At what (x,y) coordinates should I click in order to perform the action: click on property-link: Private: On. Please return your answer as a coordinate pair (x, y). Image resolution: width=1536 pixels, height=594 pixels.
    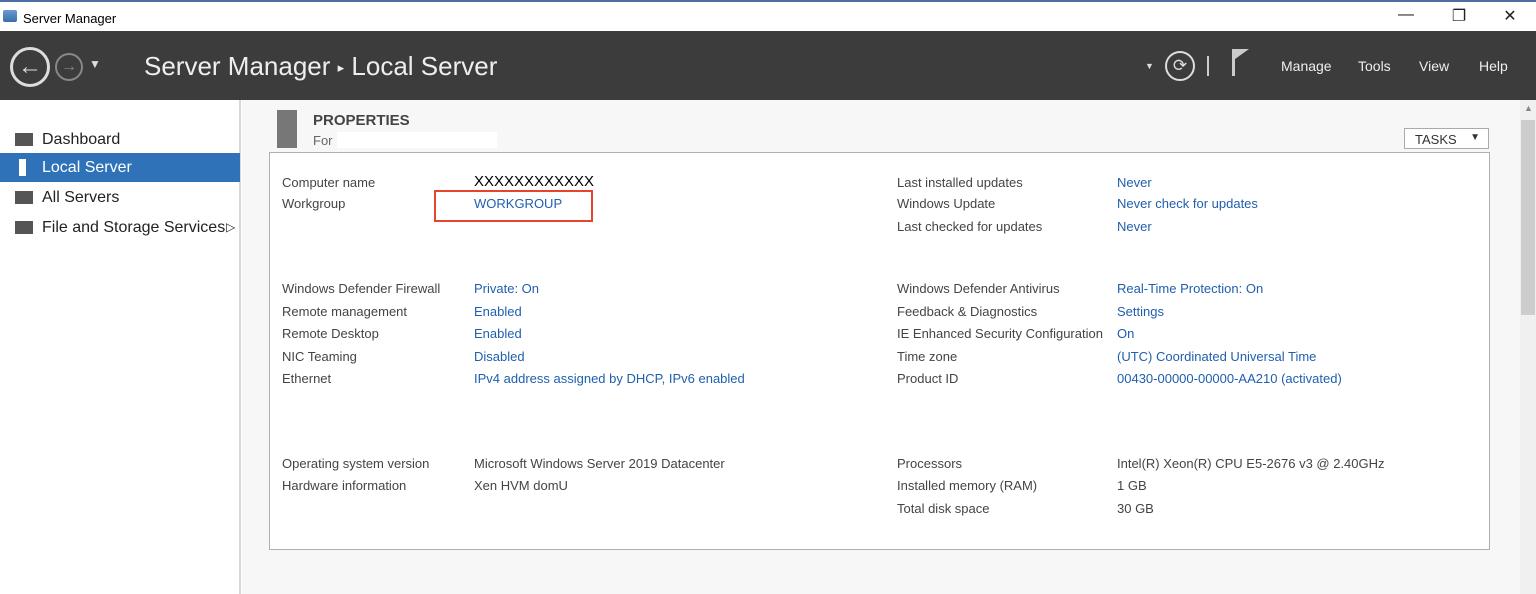
    Looking at the image, I should click on (506, 288).